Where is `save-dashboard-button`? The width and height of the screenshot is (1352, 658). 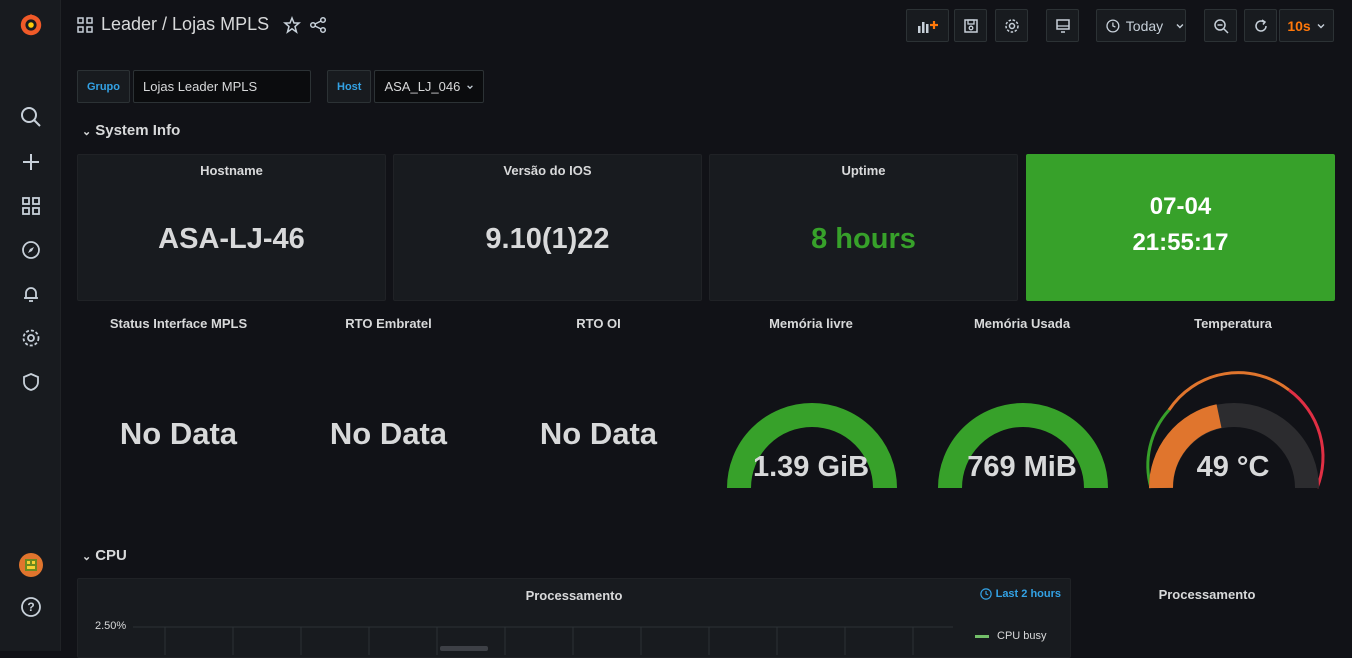 save-dashboard-button is located at coordinates (970, 25).